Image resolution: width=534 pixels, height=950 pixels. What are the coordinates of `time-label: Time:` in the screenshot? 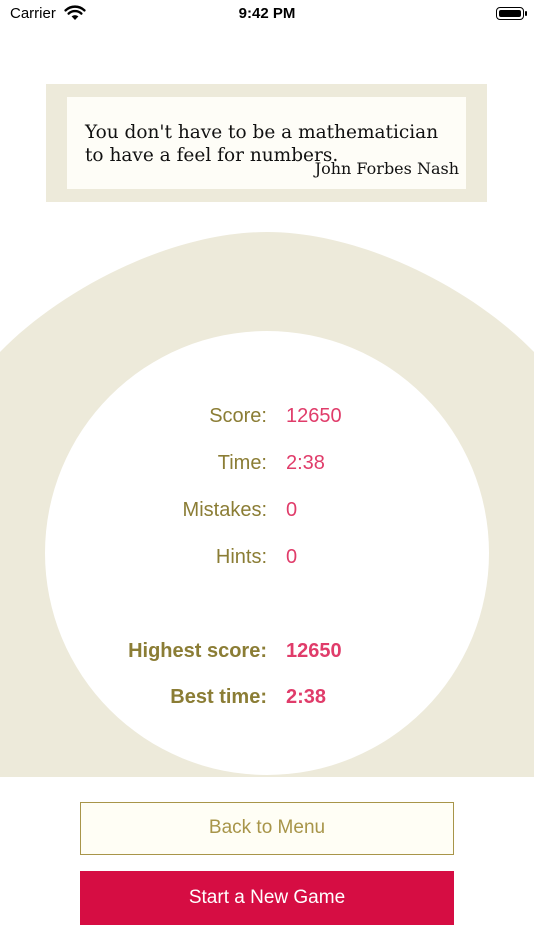 It's located at (242, 463).